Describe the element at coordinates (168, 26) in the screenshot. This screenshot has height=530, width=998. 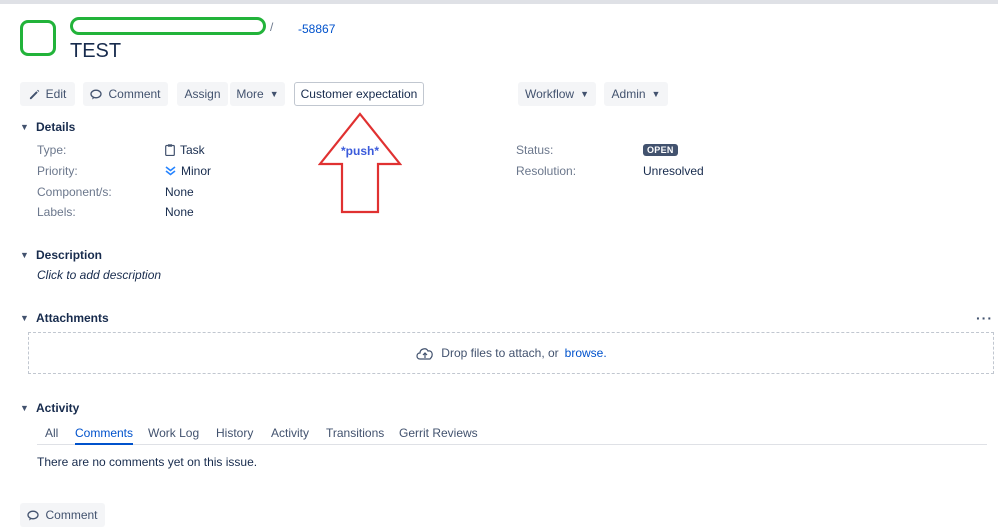
I see `breadcrumb-project-redacted` at that location.